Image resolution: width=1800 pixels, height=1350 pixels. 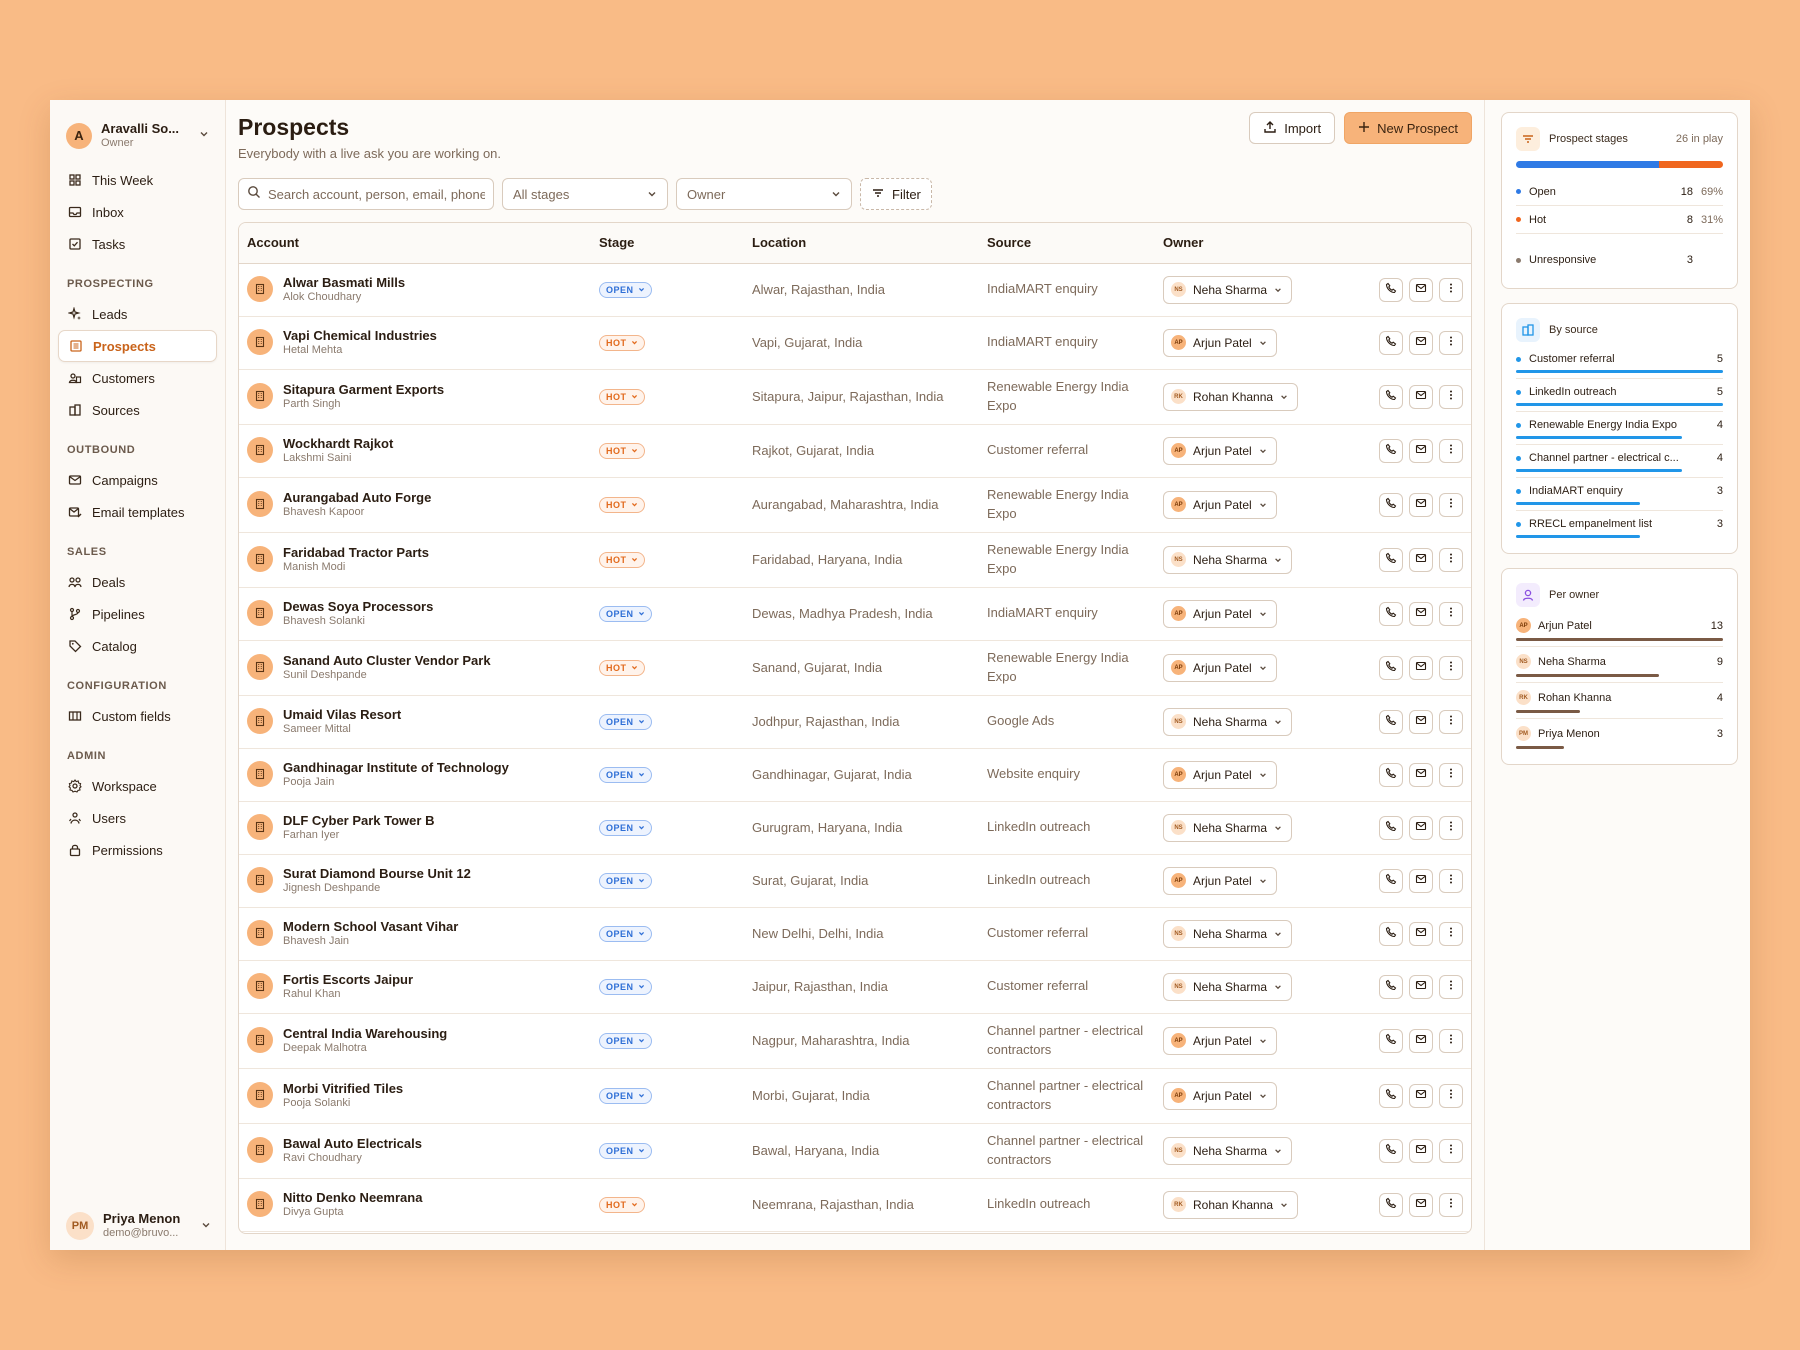 I want to click on sidebar-item-customers: Customers, so click(x=137, y=378).